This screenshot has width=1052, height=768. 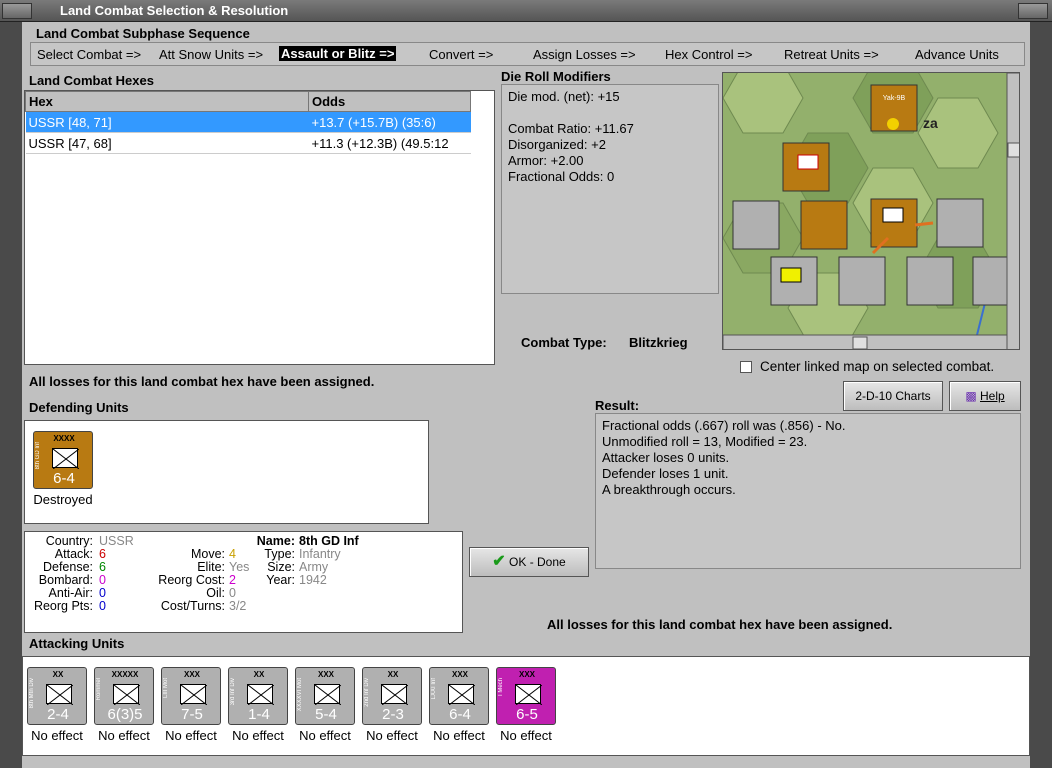 What do you see at coordinates (338, 53) in the screenshot?
I see `step-assault-blitz: Assault or Blitz =>` at bounding box center [338, 53].